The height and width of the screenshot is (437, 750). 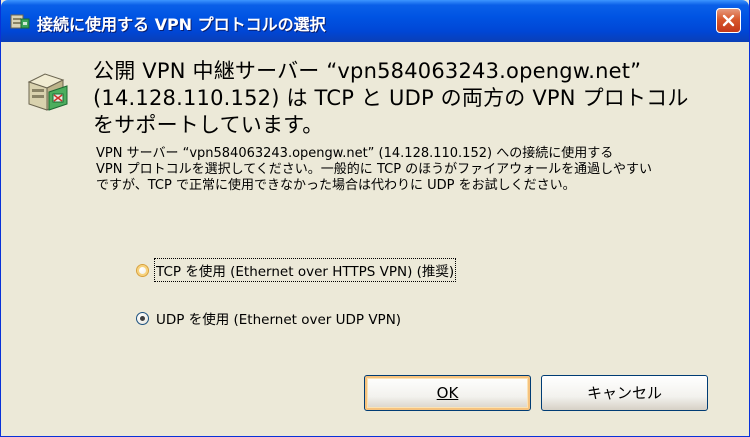 I want to click on tcp-option: TCP を使用 (Ethernet over HTTPS VPN) (推奨), so click(x=296, y=270).